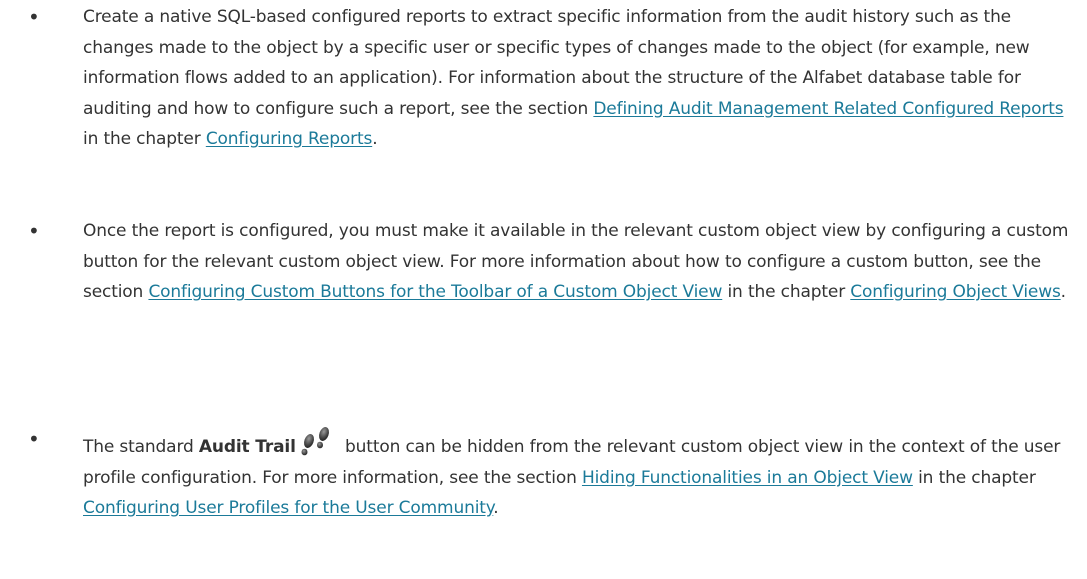  What do you see at coordinates (316, 441) in the screenshot?
I see `audit-trail-footprints-icon` at bounding box center [316, 441].